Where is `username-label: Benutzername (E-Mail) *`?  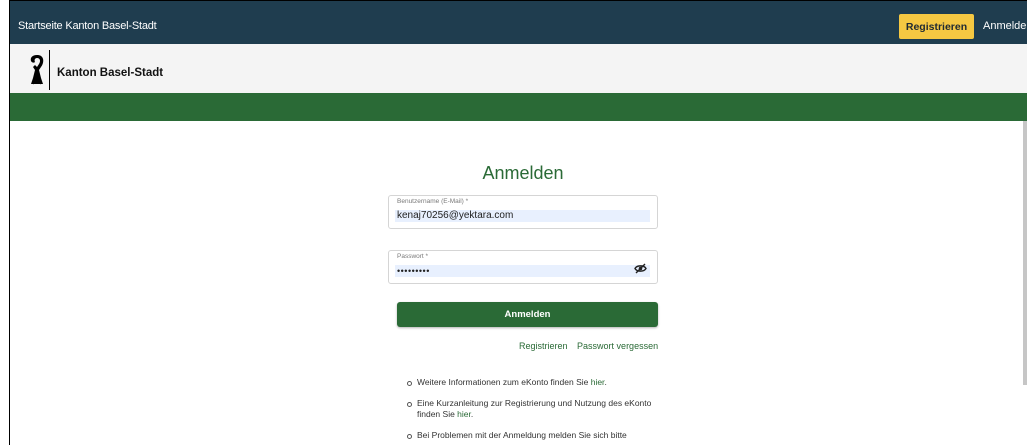
username-label: Benutzername (E-Mail) * is located at coordinates (433, 201).